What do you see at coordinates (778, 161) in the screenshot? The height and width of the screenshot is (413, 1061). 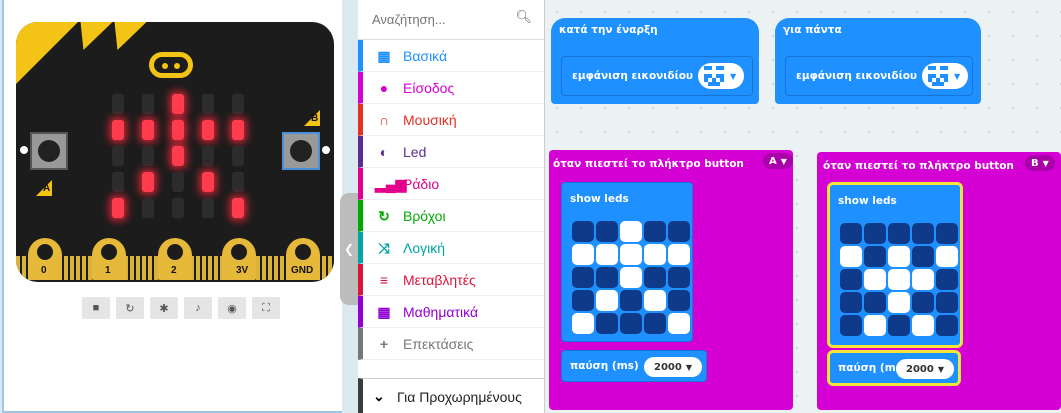 I see `button-a-dropdown: A ▼` at bounding box center [778, 161].